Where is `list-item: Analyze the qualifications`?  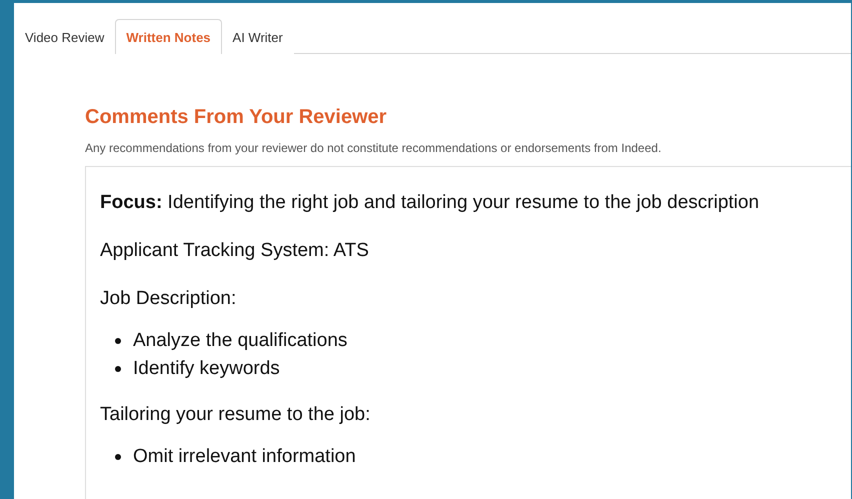
list-item: Analyze the qualifications is located at coordinates (240, 341).